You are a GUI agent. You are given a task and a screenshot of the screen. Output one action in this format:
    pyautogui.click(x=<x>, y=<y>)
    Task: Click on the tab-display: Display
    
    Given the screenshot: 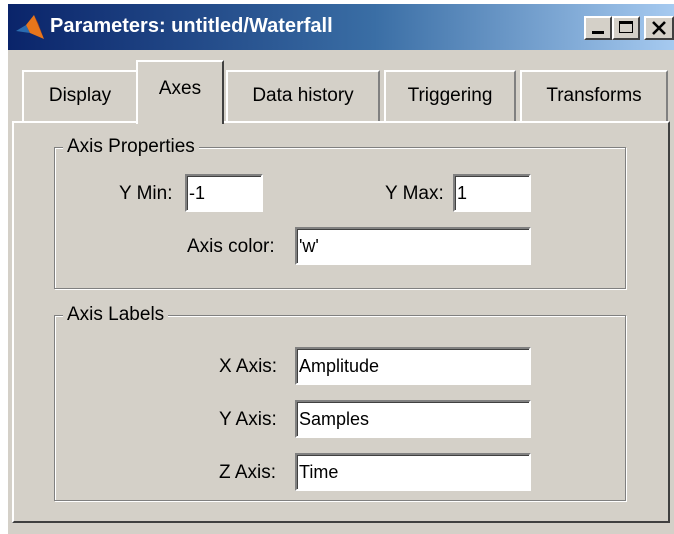 What is the action you would take?
    pyautogui.click(x=80, y=96)
    